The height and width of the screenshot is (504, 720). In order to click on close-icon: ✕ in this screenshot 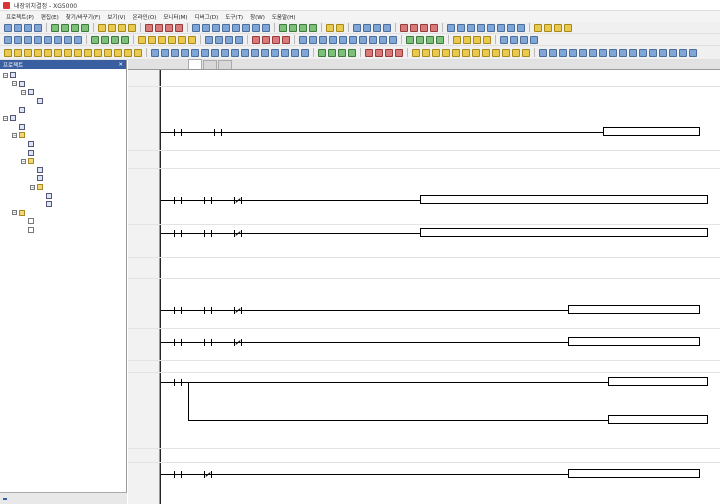, I will do `click(120, 65)`.